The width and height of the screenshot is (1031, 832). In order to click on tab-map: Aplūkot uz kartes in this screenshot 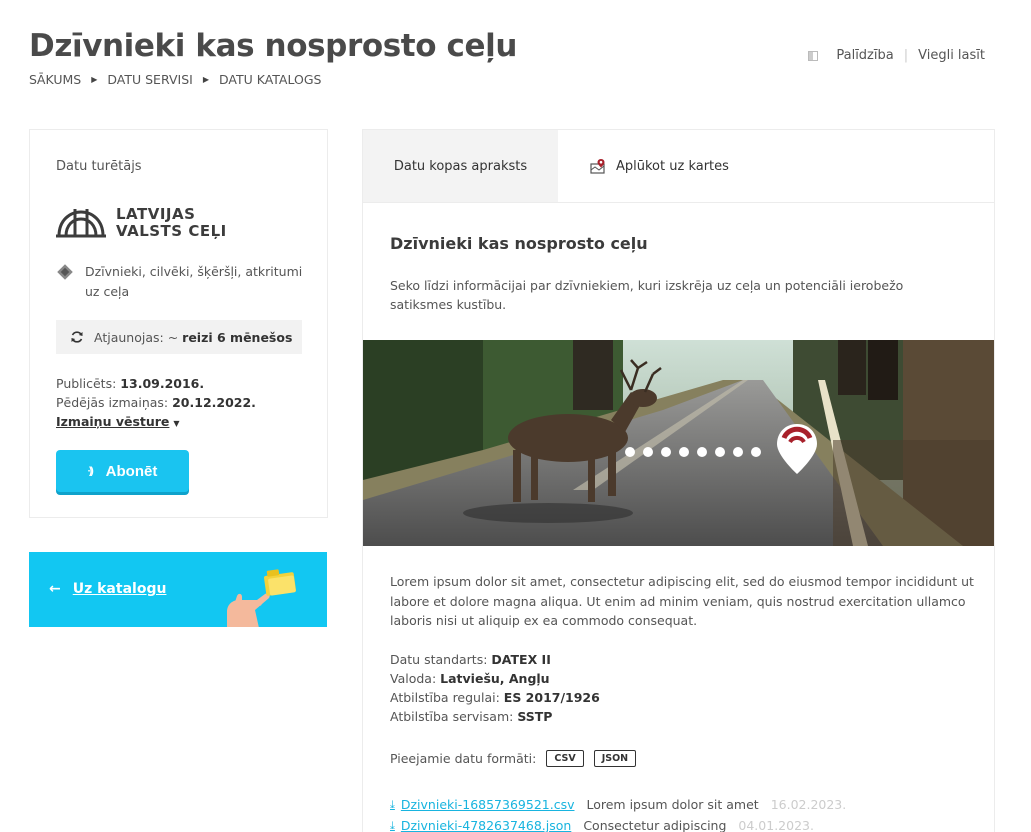, I will do `click(643, 166)`.